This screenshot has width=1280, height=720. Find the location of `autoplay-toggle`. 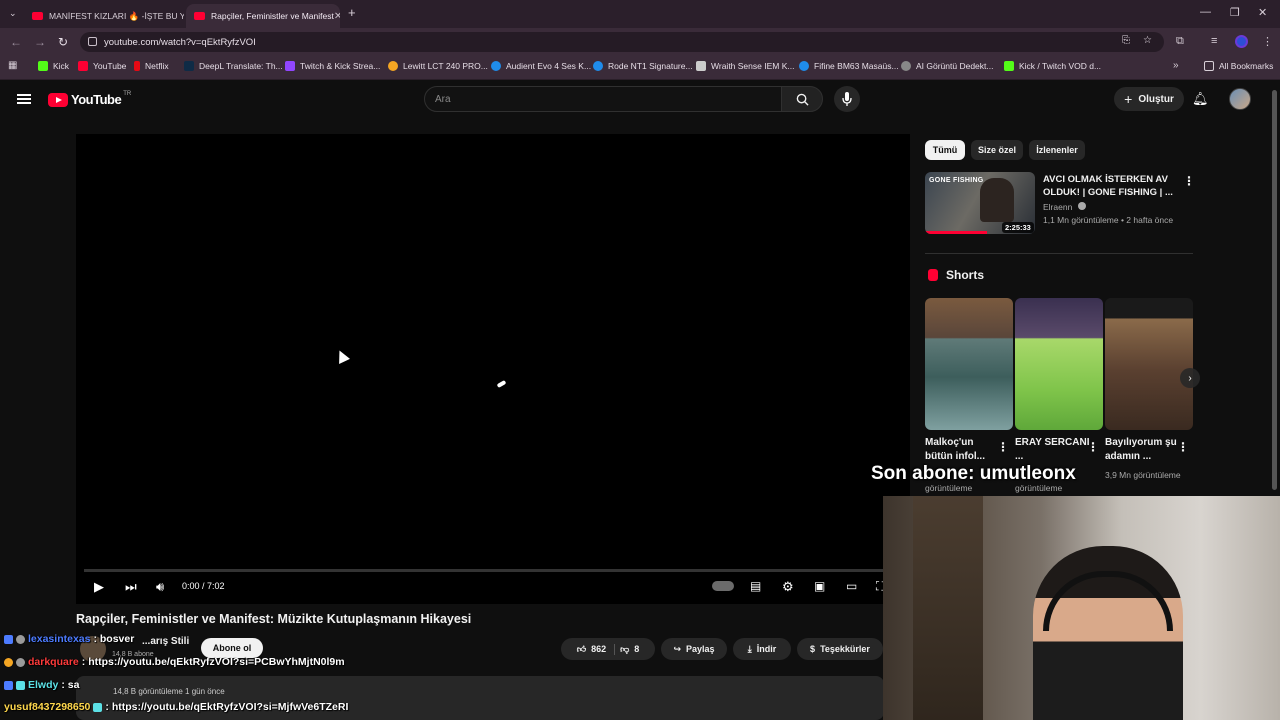

autoplay-toggle is located at coordinates (723, 586).